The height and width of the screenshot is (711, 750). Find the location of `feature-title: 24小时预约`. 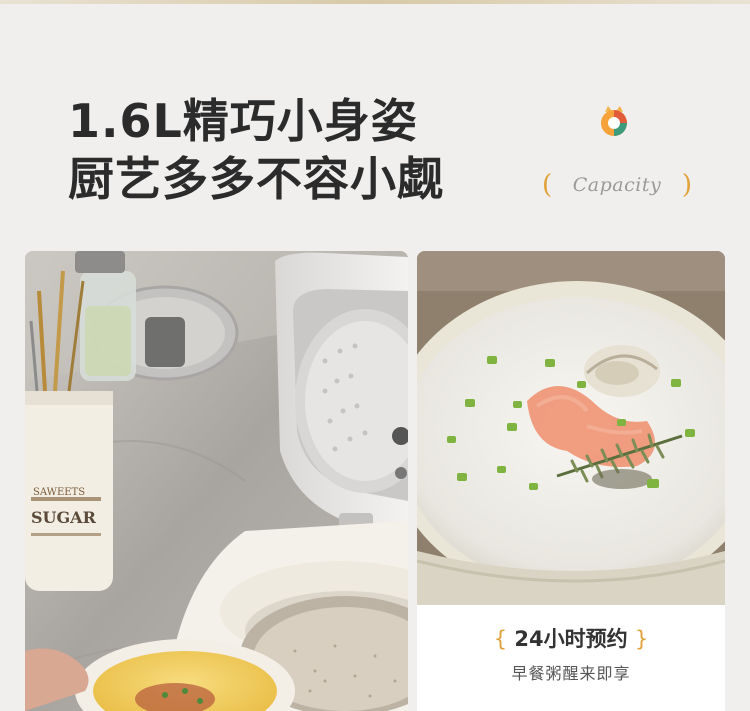

feature-title: 24小时预约 is located at coordinates (571, 639).